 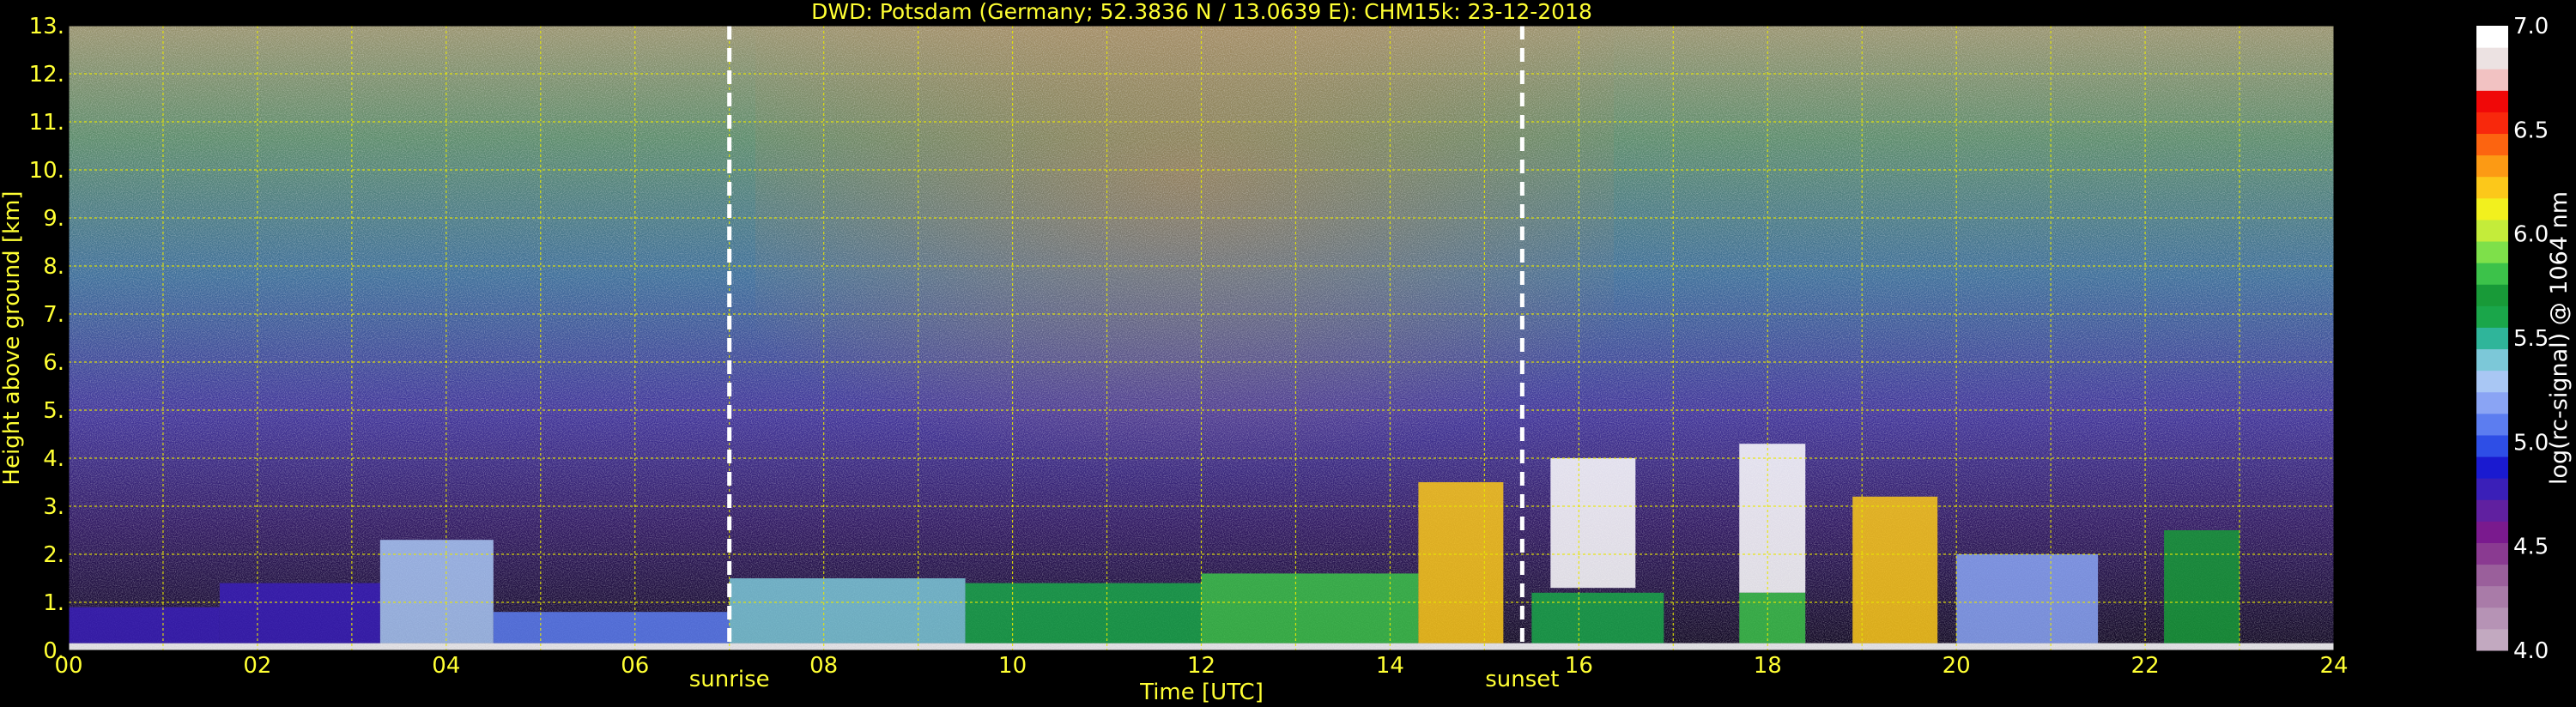 What do you see at coordinates (2559, 338) in the screenshot?
I see `colorbar-label: log(rc-signal) @ 1064 nm` at bounding box center [2559, 338].